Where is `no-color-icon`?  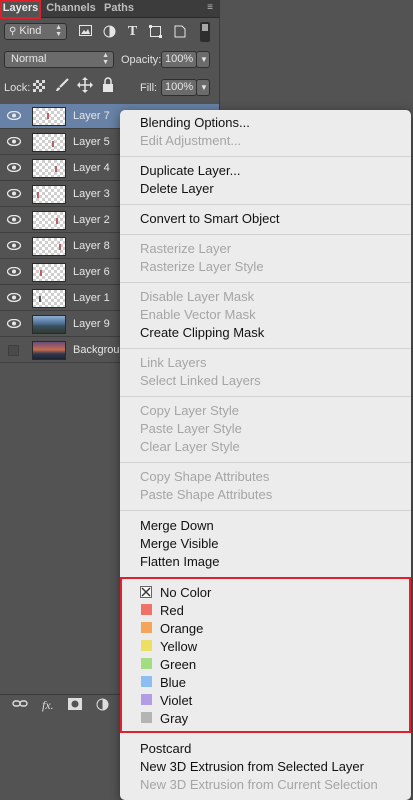
no-color-icon is located at coordinates (146, 592).